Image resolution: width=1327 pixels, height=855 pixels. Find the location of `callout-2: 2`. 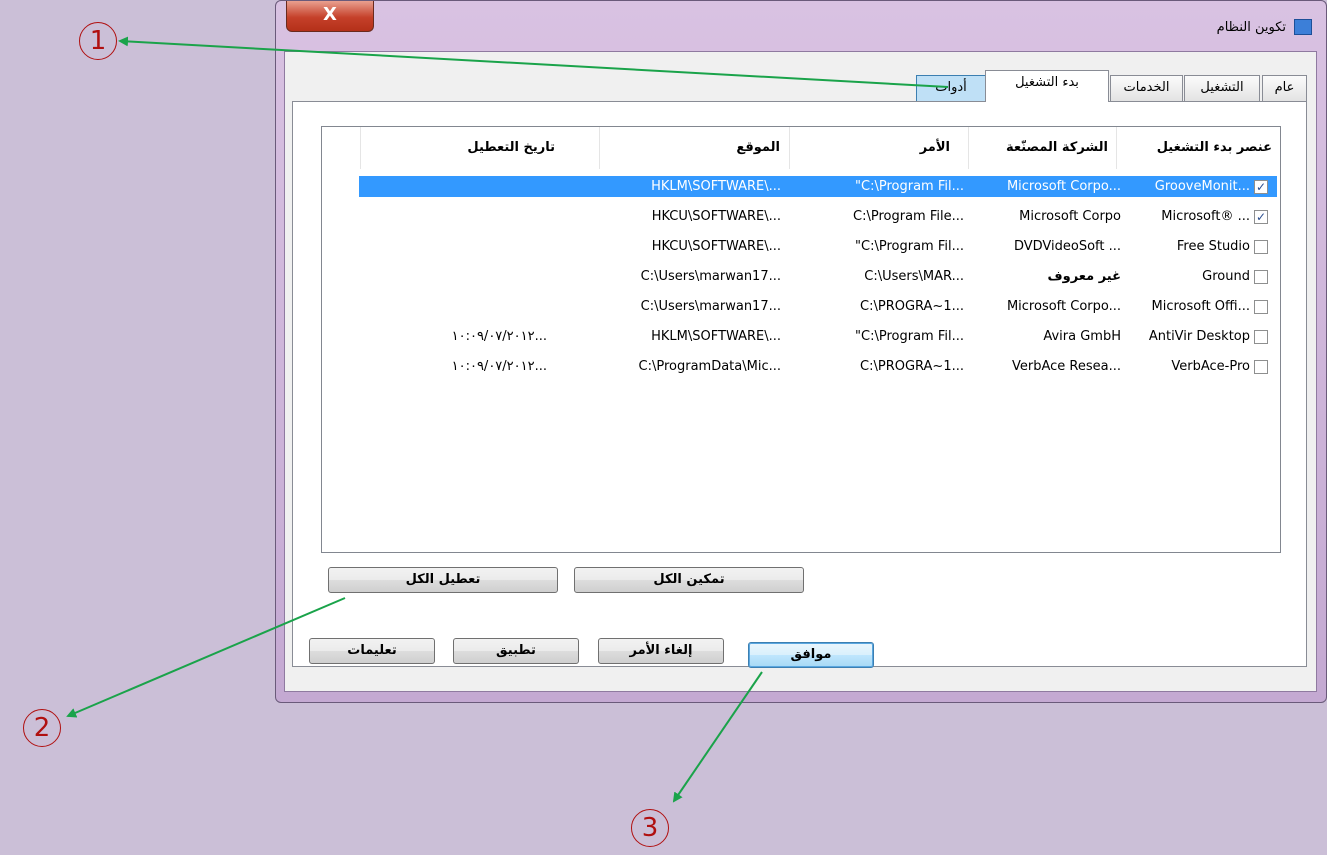

callout-2: 2 is located at coordinates (42, 728).